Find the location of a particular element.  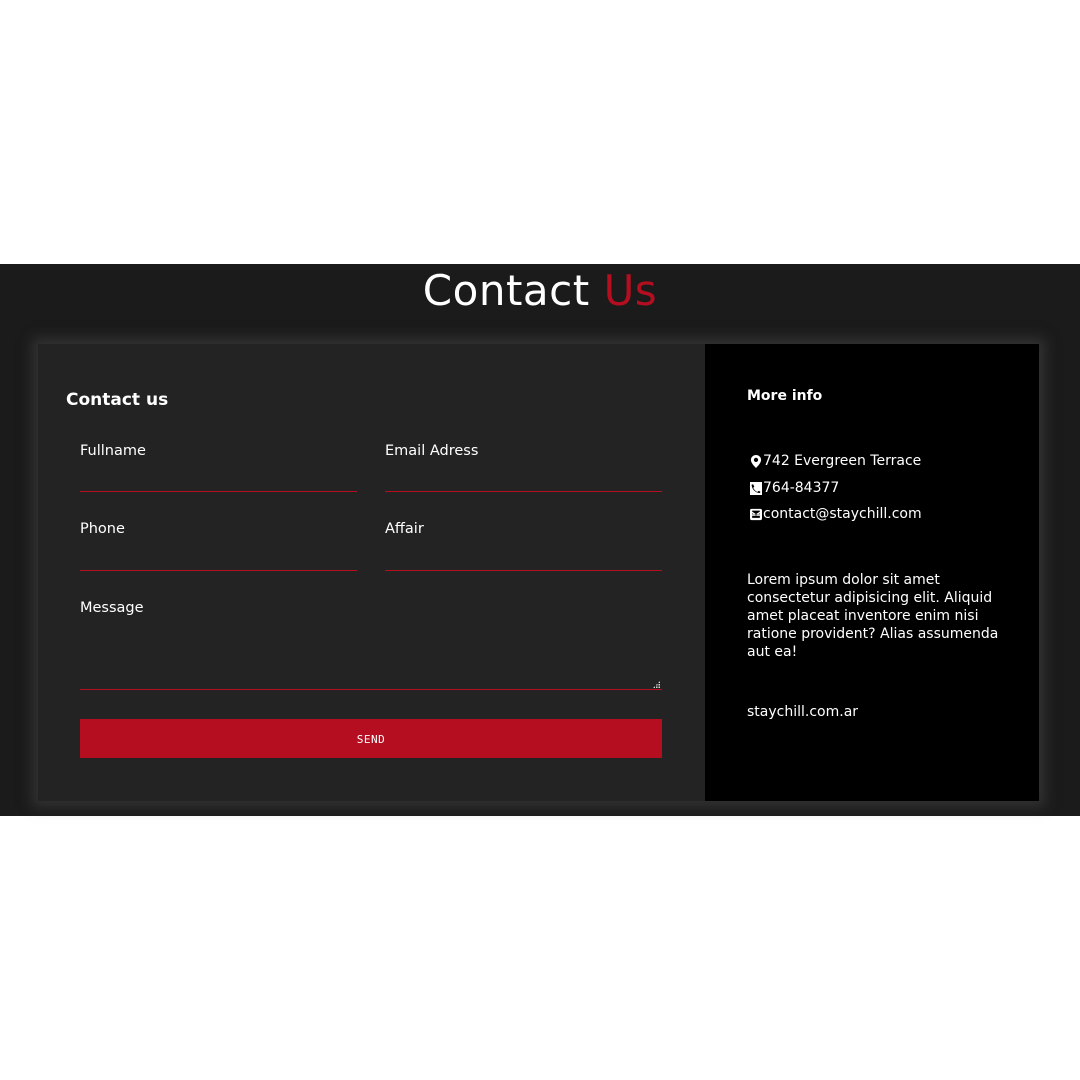

phone-row: 764-84377 is located at coordinates (794, 488).